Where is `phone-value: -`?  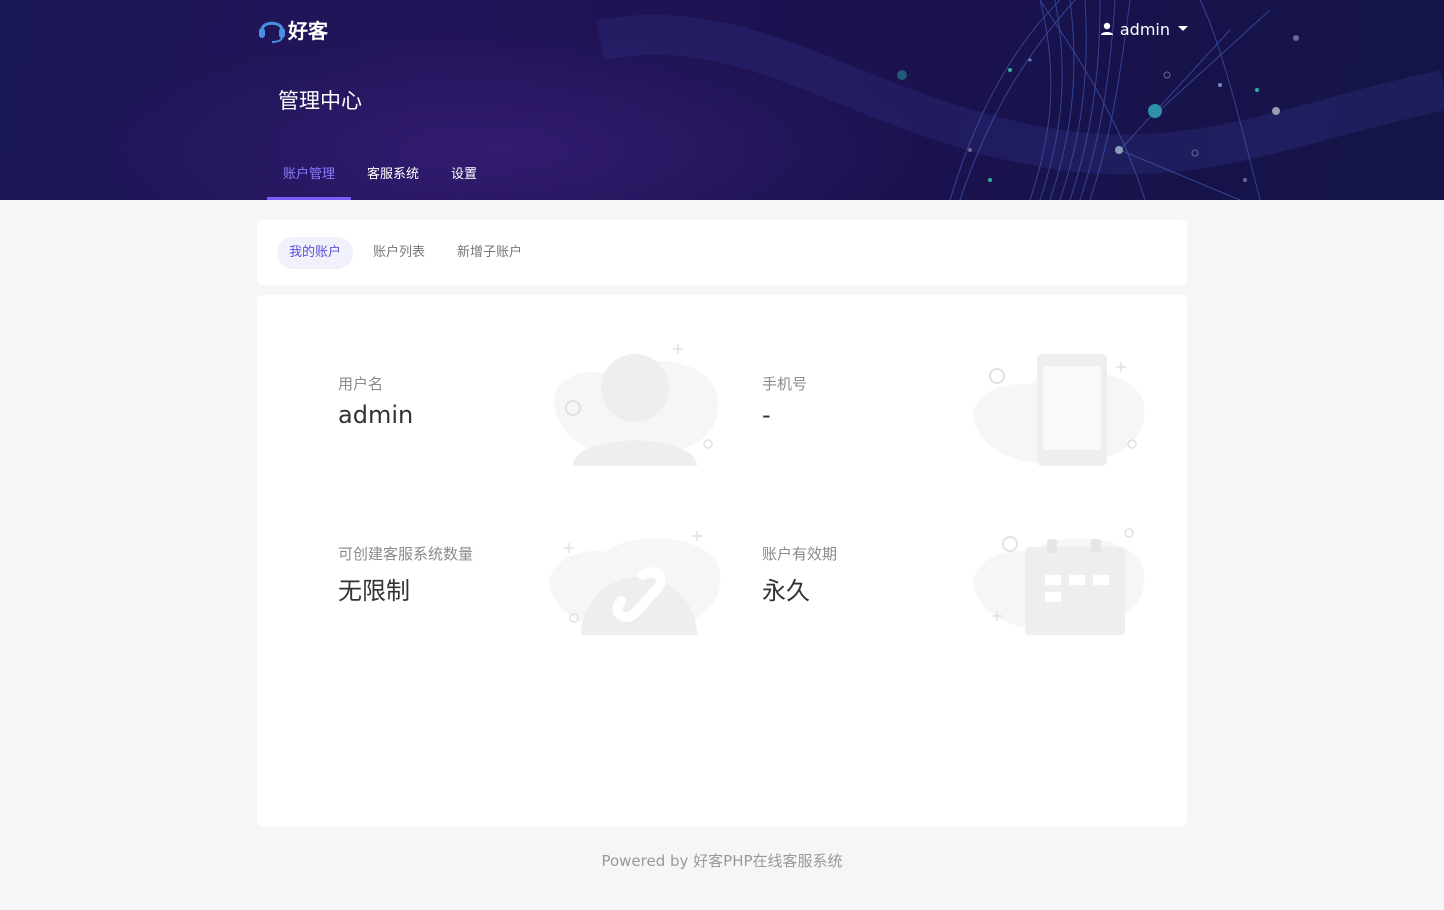
phone-value: - is located at coordinates (766, 415).